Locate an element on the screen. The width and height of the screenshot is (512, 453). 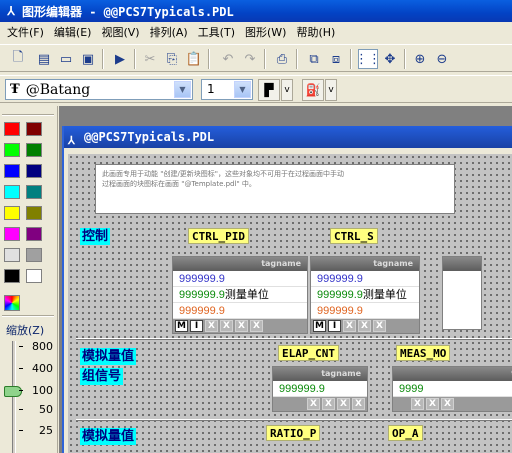
new-text-icon: ▤ is located at coordinates (44, 59).